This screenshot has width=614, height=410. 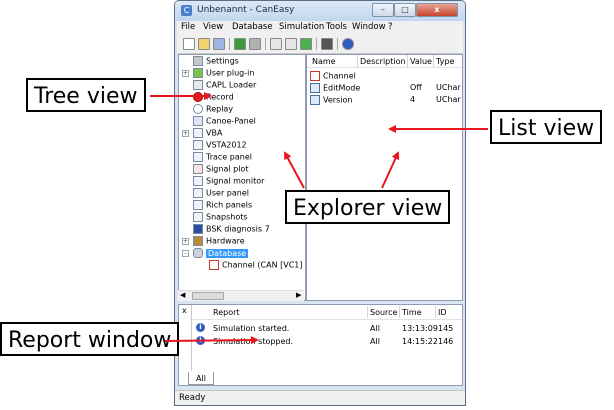 What do you see at coordinates (90, 339) in the screenshot?
I see `callout-report-window: Report window` at bounding box center [90, 339].